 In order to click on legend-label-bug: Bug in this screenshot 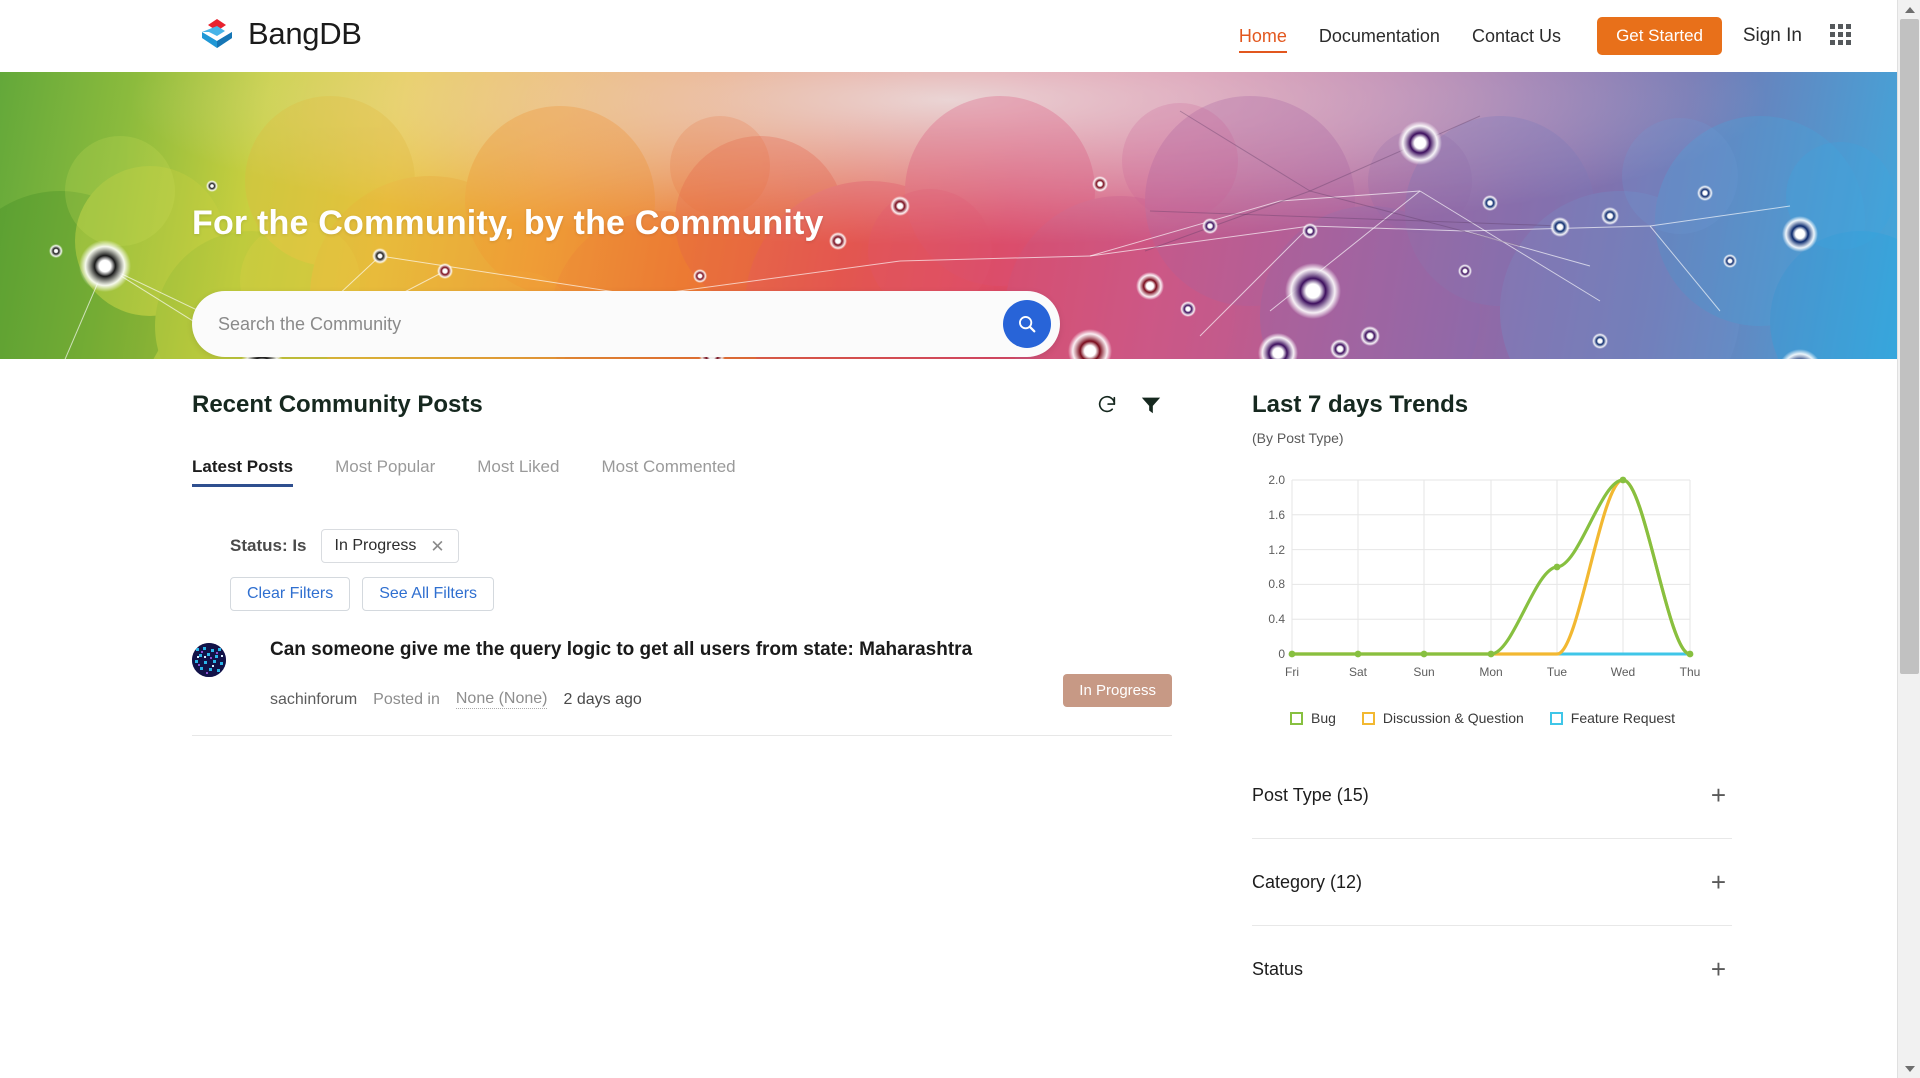, I will do `click(1323, 718)`.